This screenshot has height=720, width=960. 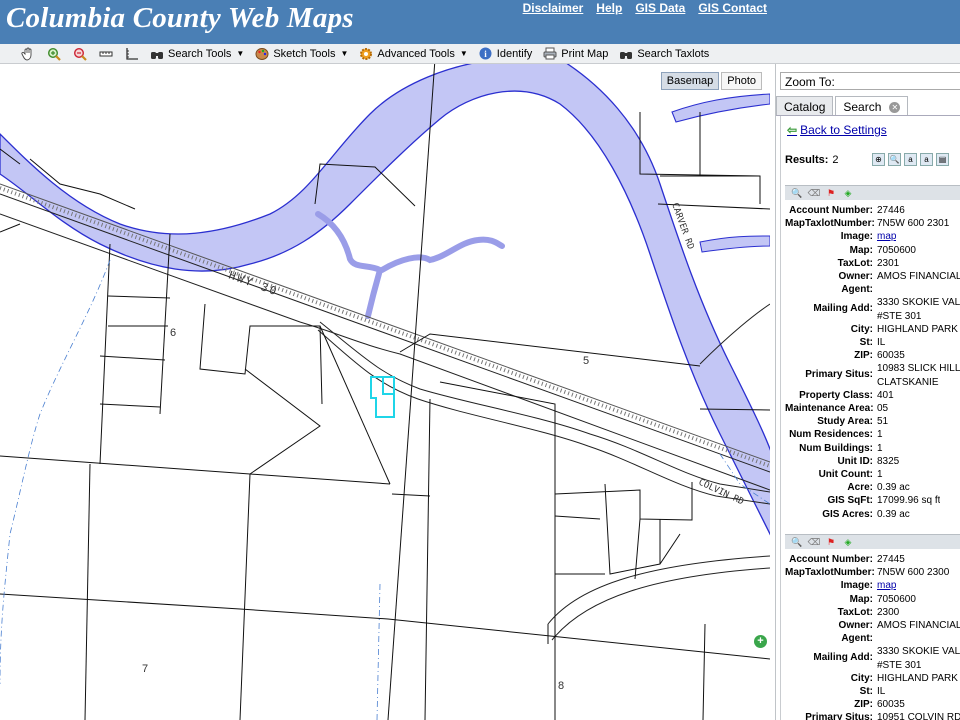 I want to click on report-icon: a, so click(x=926, y=159).